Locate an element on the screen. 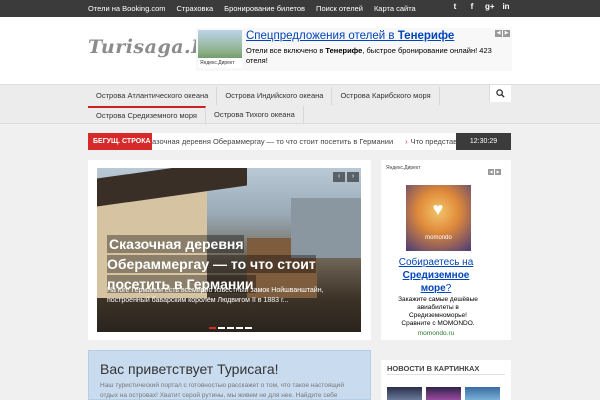 The height and width of the screenshot is (400, 600). social-links: t f g+ in is located at coordinates (476, 6).